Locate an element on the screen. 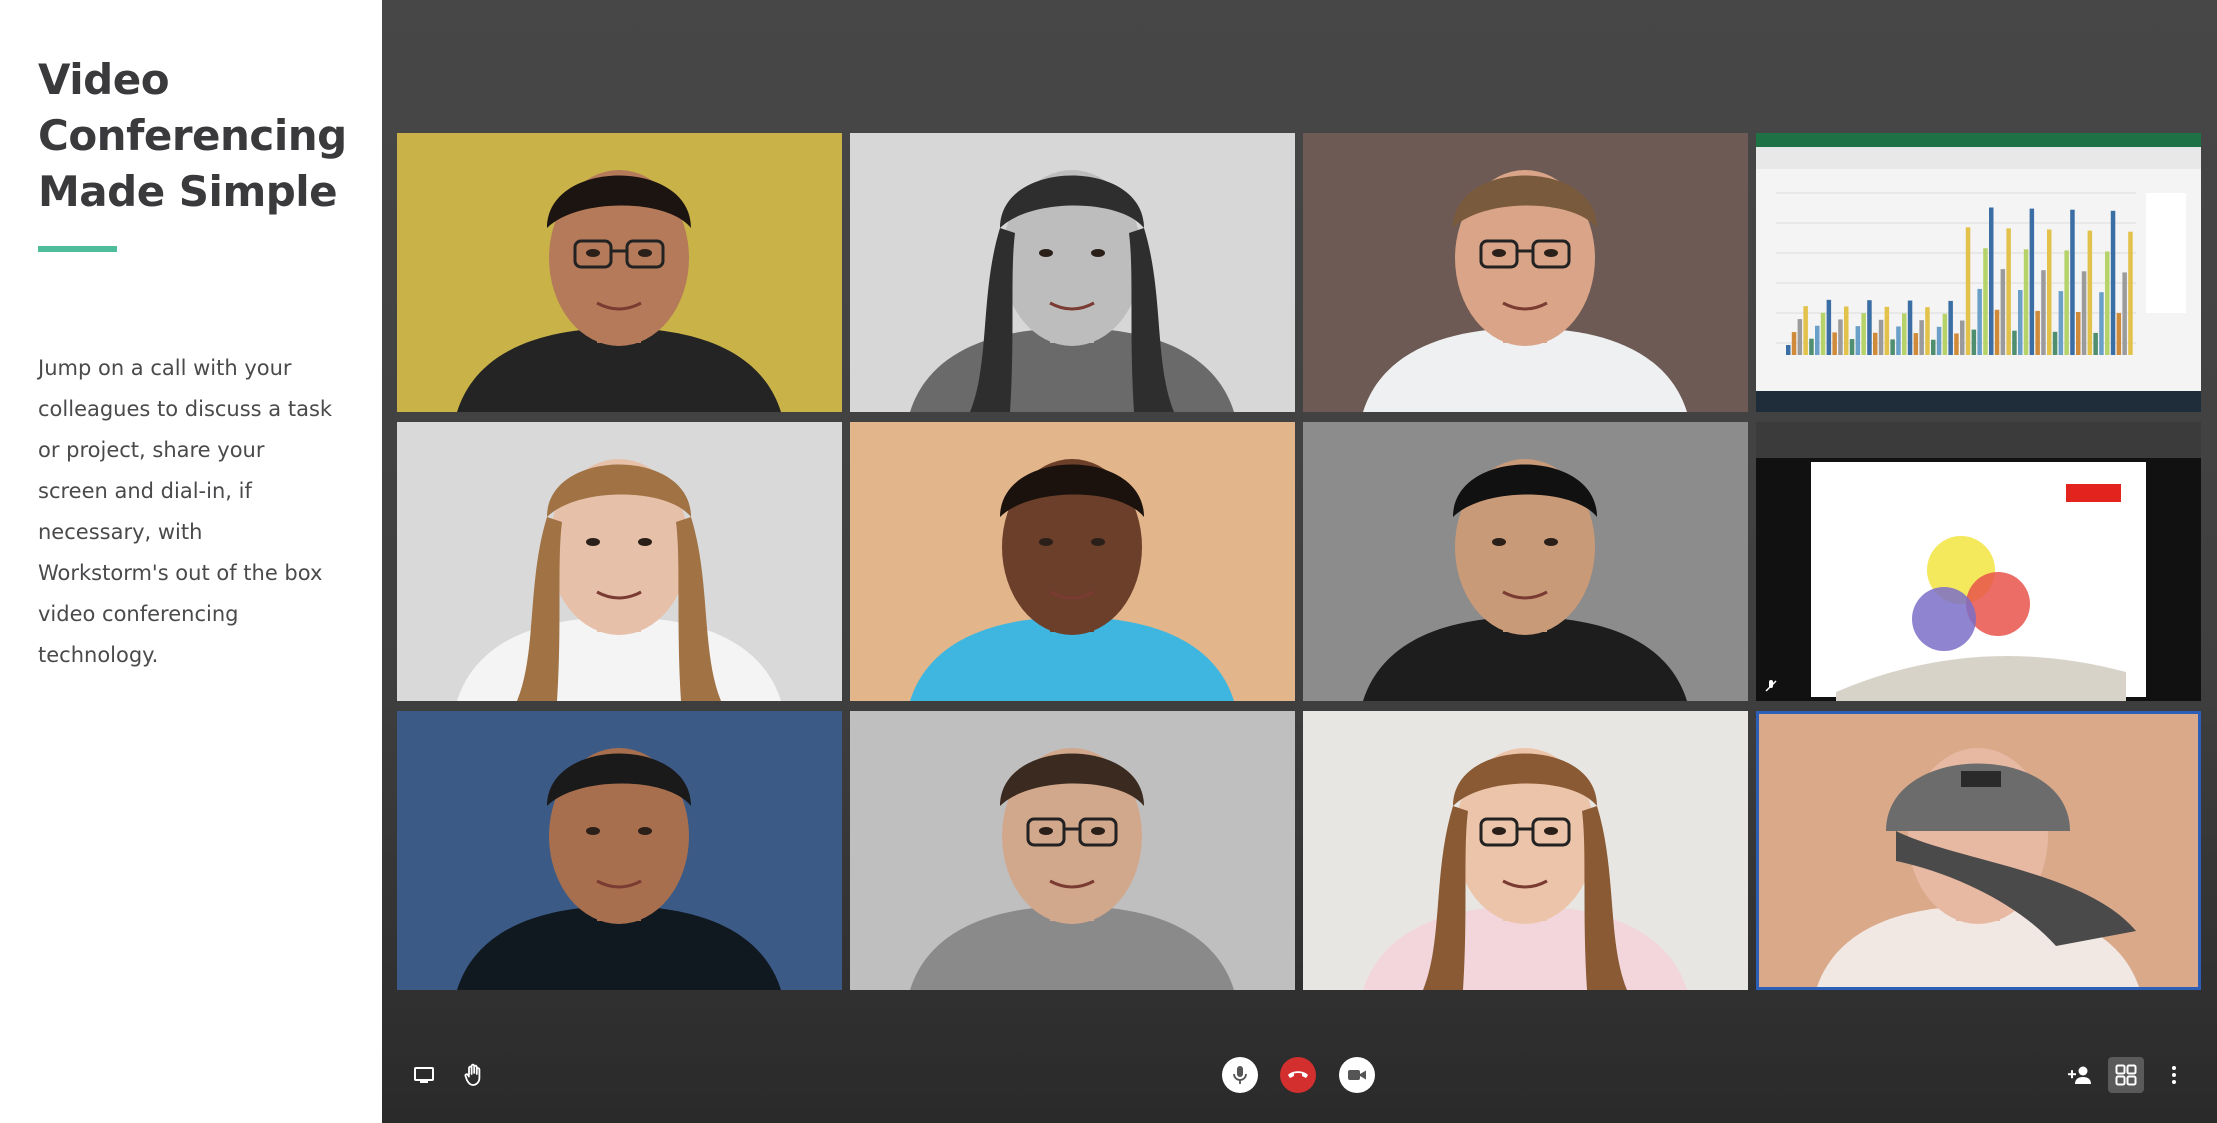 The height and width of the screenshot is (1123, 2217). description-line: necessary, with is located at coordinates (120, 532).